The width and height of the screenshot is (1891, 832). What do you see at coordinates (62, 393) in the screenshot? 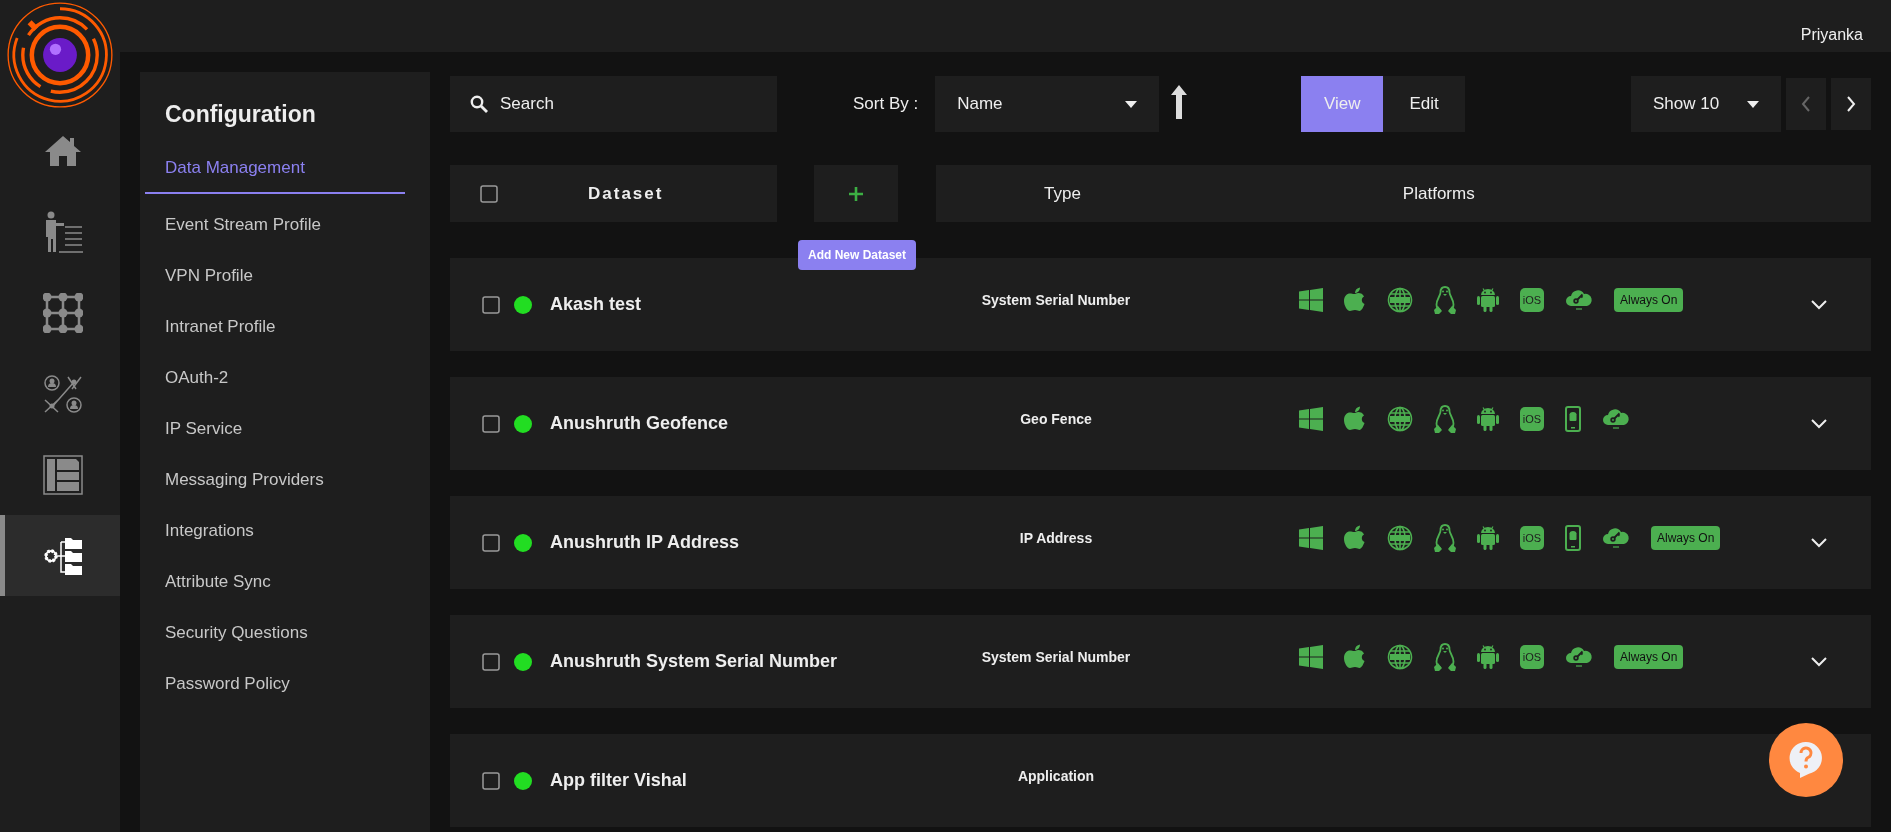
I see `people-network-icon` at bounding box center [62, 393].